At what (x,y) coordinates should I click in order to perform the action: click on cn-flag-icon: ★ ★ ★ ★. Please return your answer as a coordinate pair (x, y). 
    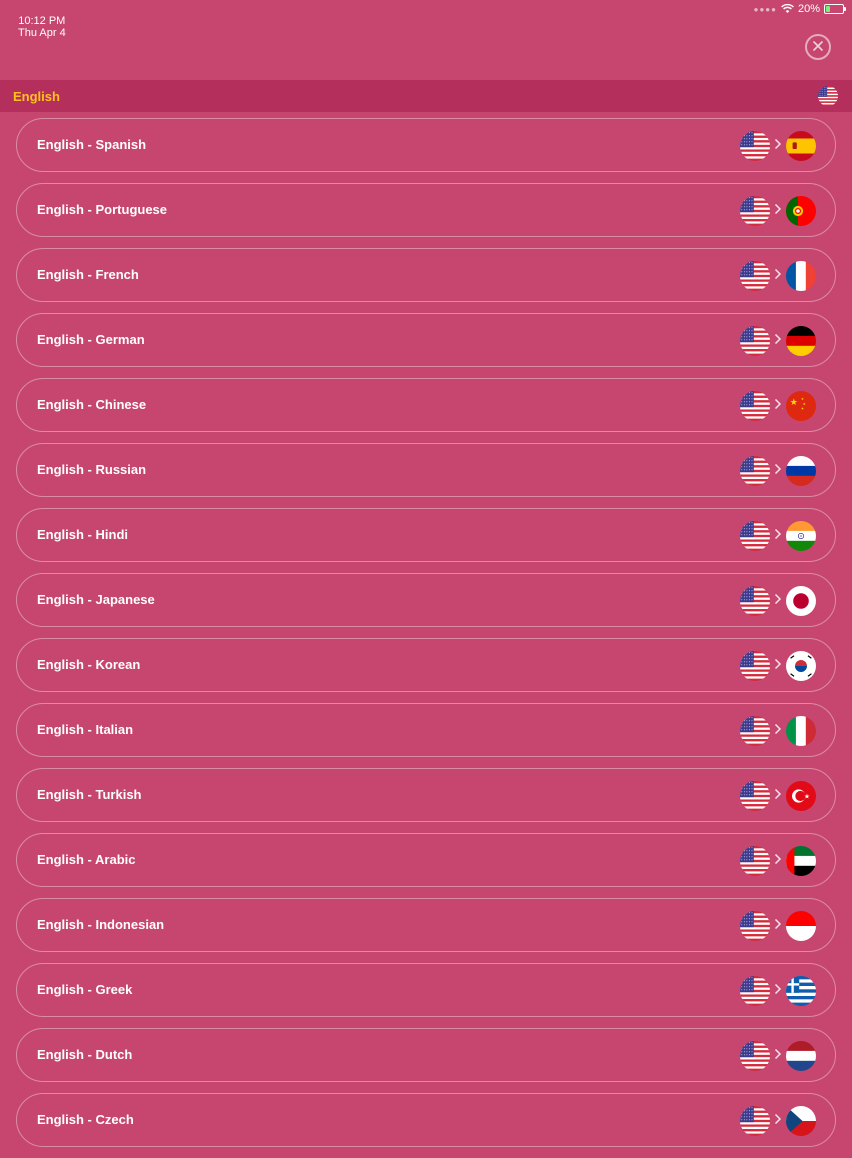
    Looking at the image, I should click on (801, 406).